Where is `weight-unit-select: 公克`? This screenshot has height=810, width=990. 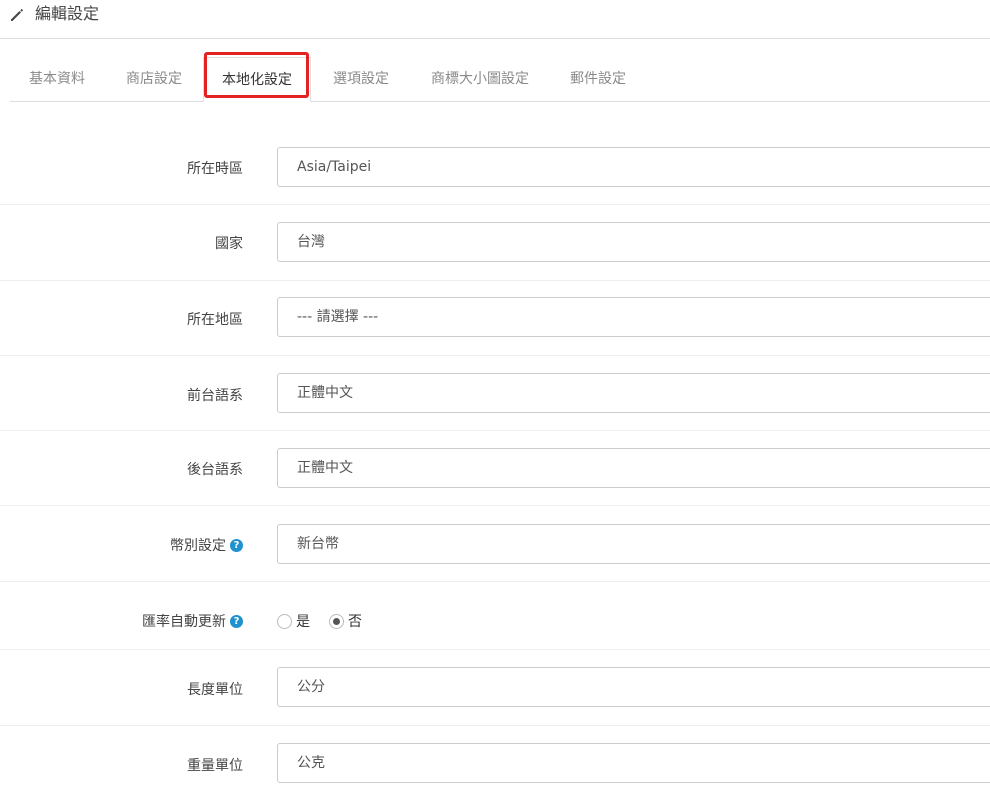
weight-unit-select: 公克 is located at coordinates (633, 763).